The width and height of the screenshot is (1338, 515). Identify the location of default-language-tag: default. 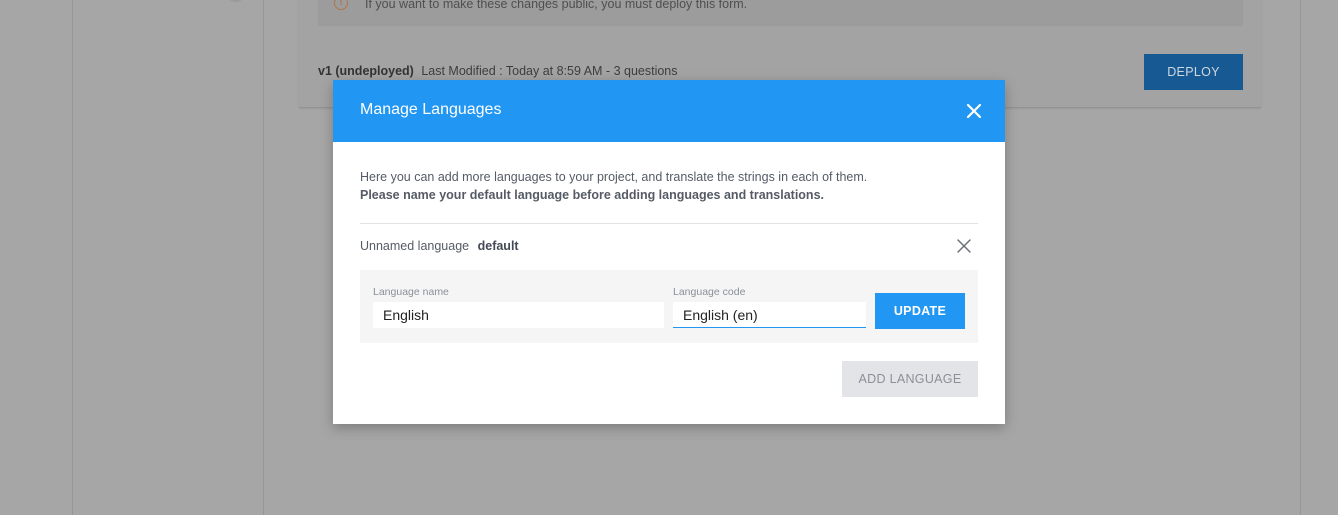
(498, 246).